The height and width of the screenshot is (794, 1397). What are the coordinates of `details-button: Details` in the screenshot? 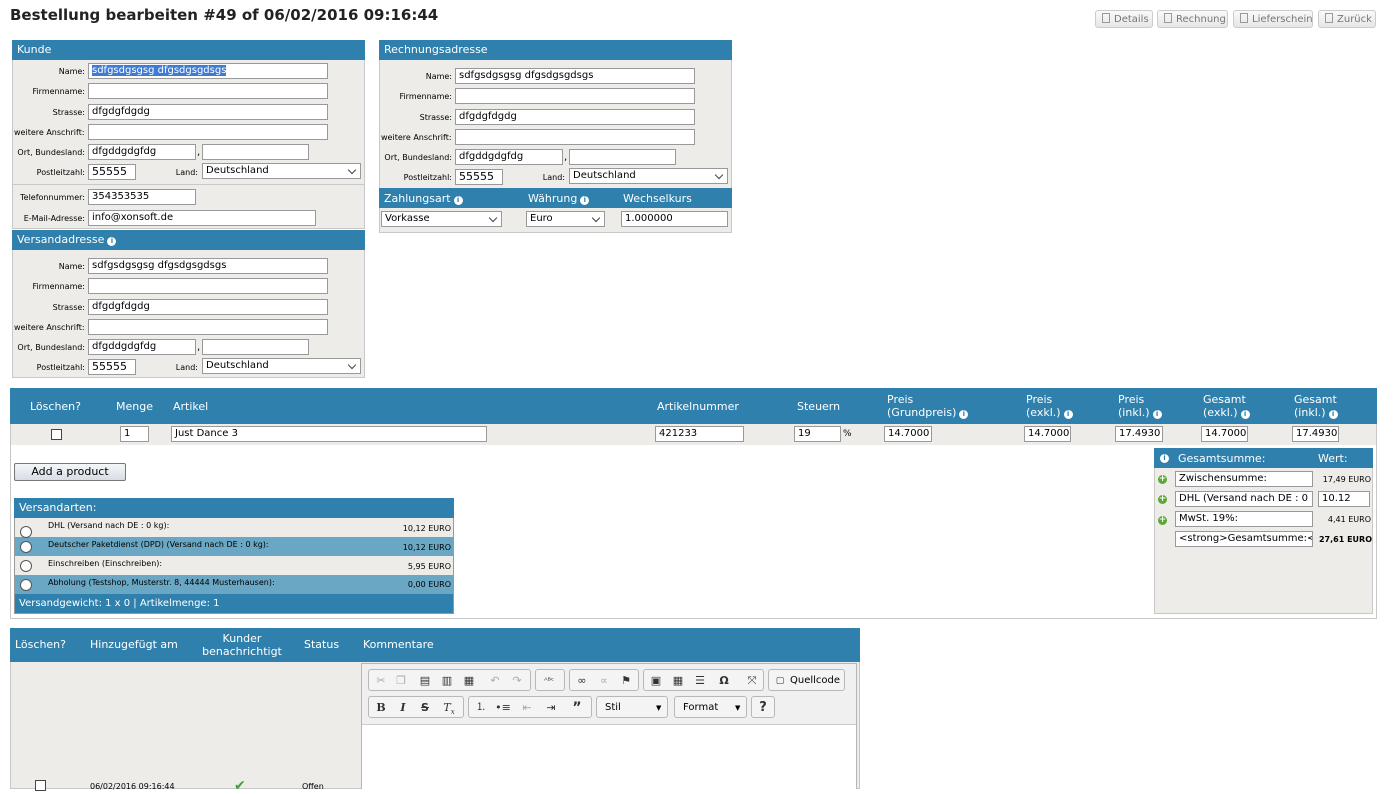 It's located at (1124, 19).